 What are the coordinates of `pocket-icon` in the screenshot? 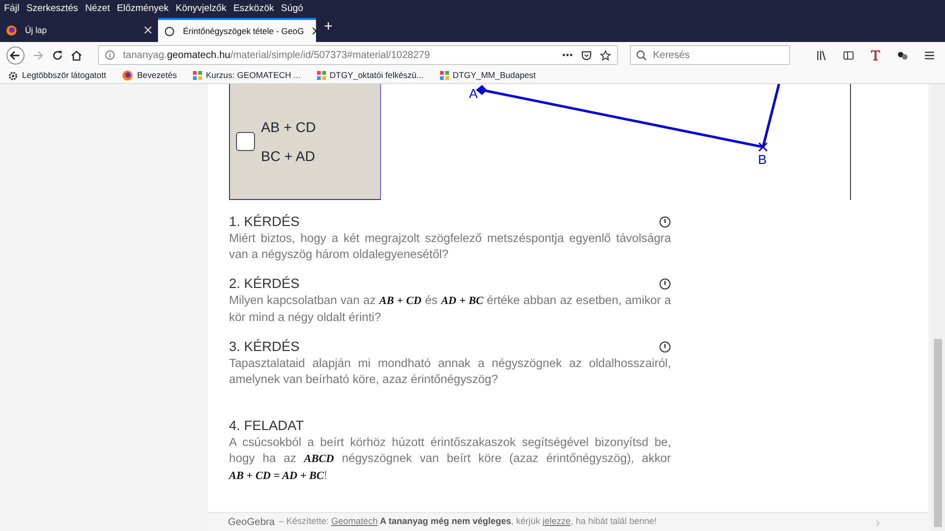 It's located at (586, 55).